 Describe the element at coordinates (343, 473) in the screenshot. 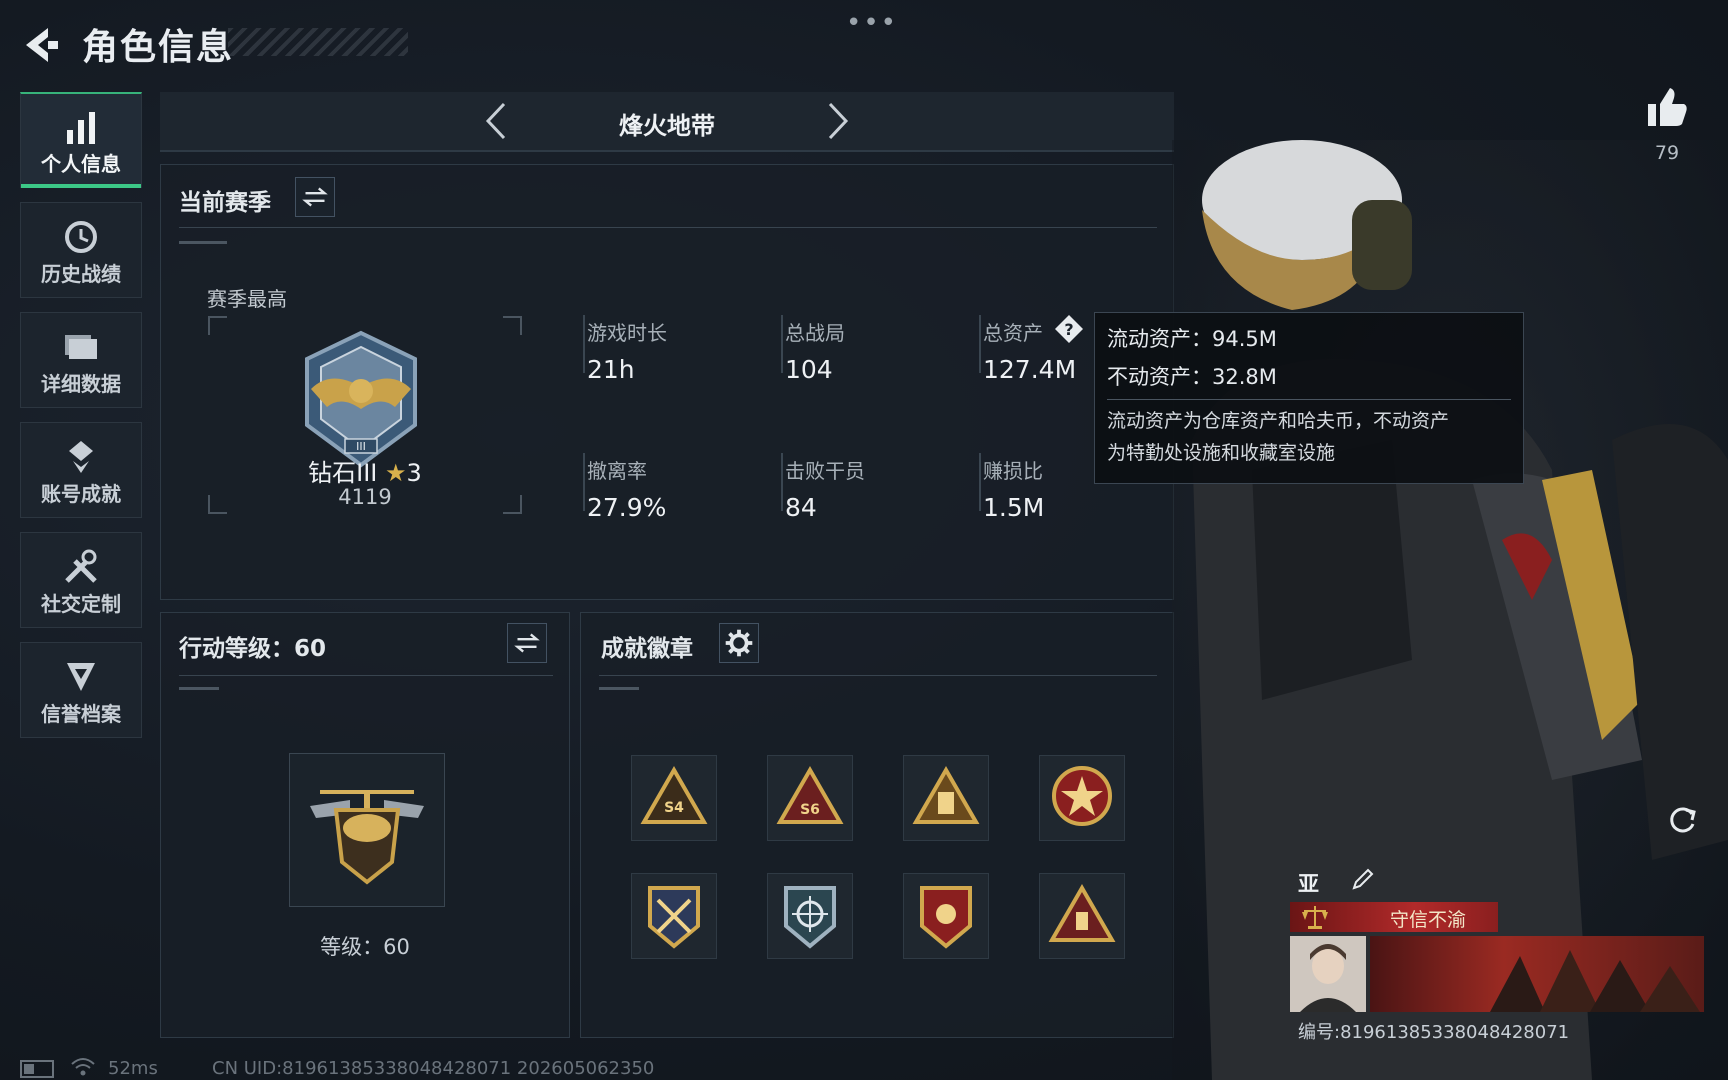

I see `rank-name: 钻石III` at that location.